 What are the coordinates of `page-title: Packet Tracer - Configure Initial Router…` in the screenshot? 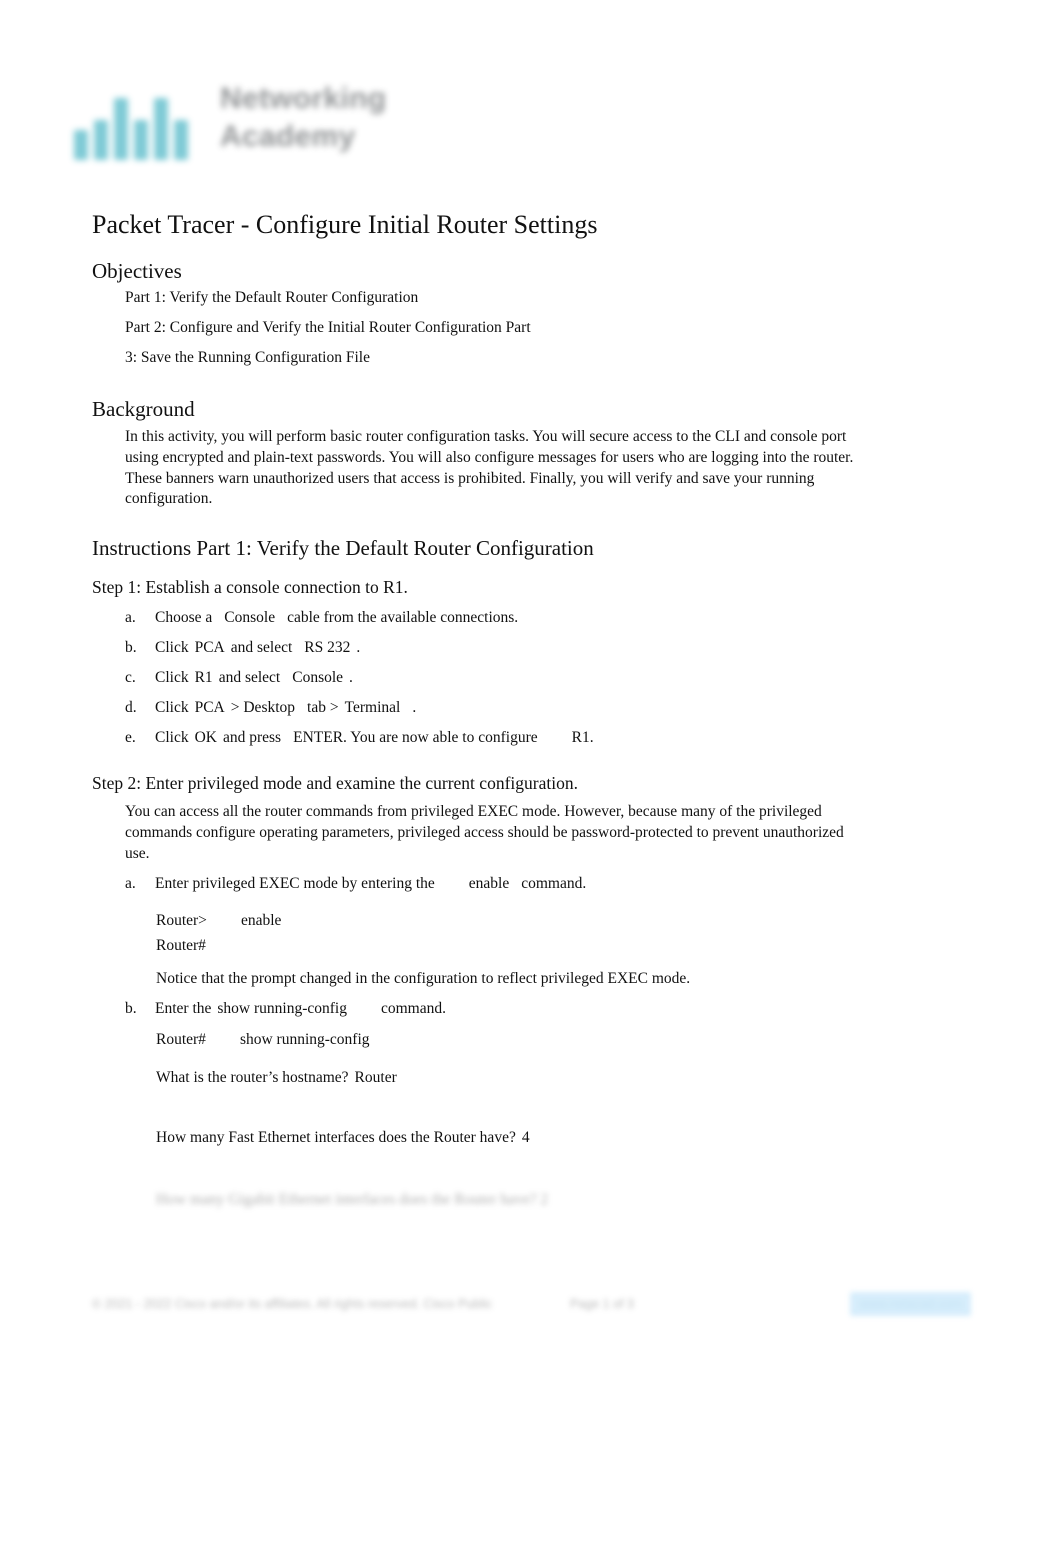 It's located at (345, 224).